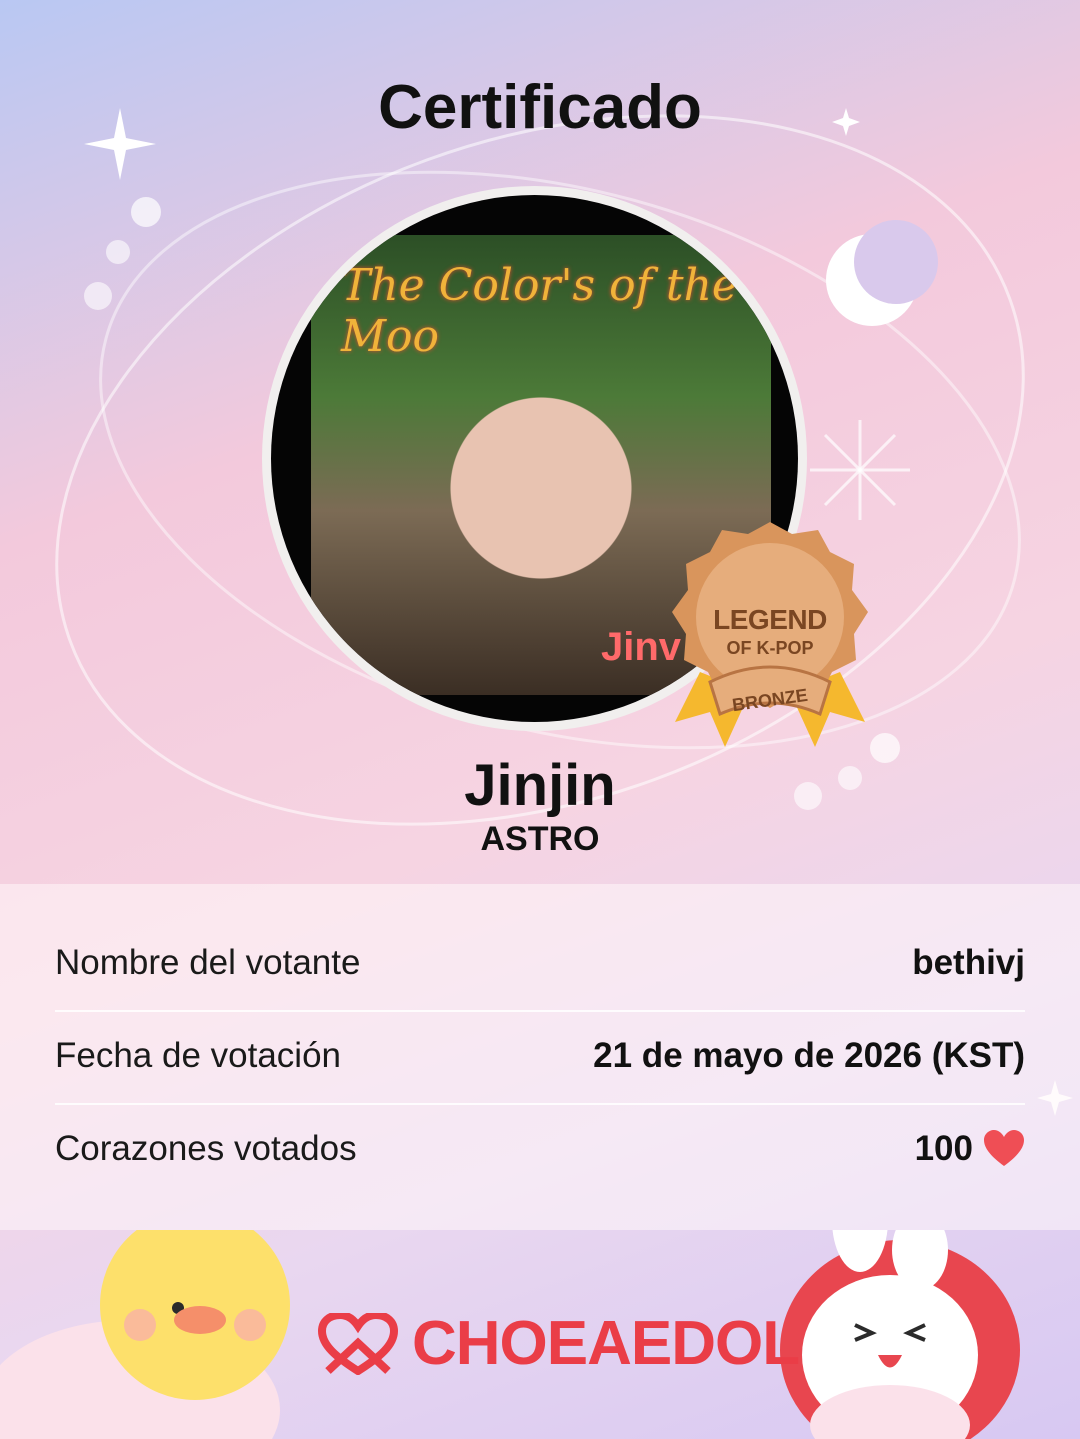 This screenshot has width=1080, height=1439. What do you see at coordinates (809, 1055) in the screenshot?
I see `vote-date-value: 21 de mayo de 2026 (KST)` at bounding box center [809, 1055].